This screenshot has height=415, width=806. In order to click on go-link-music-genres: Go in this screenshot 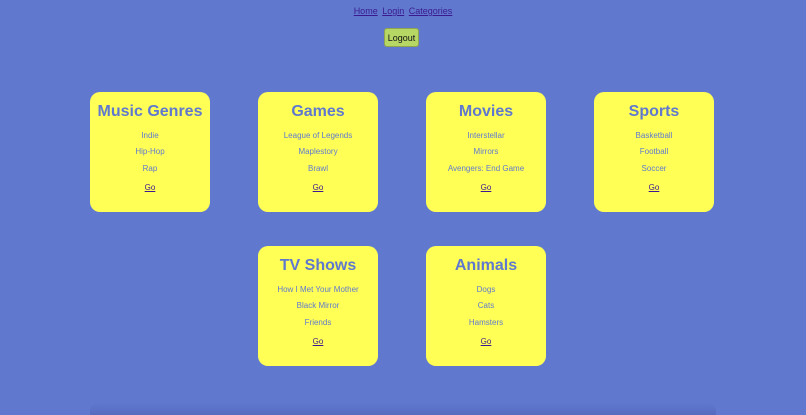, I will do `click(150, 188)`.